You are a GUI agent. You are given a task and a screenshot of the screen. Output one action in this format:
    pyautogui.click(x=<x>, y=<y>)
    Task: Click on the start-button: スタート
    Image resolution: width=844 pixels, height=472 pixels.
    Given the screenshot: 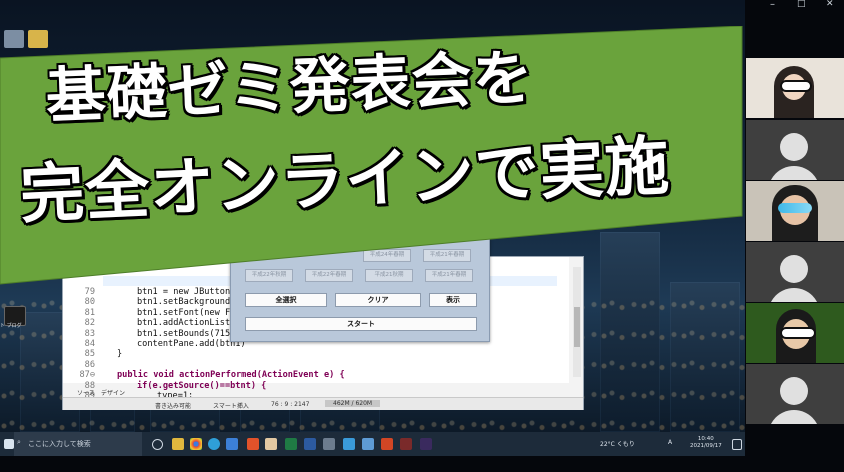 What is the action you would take?
    pyautogui.click(x=361, y=324)
    